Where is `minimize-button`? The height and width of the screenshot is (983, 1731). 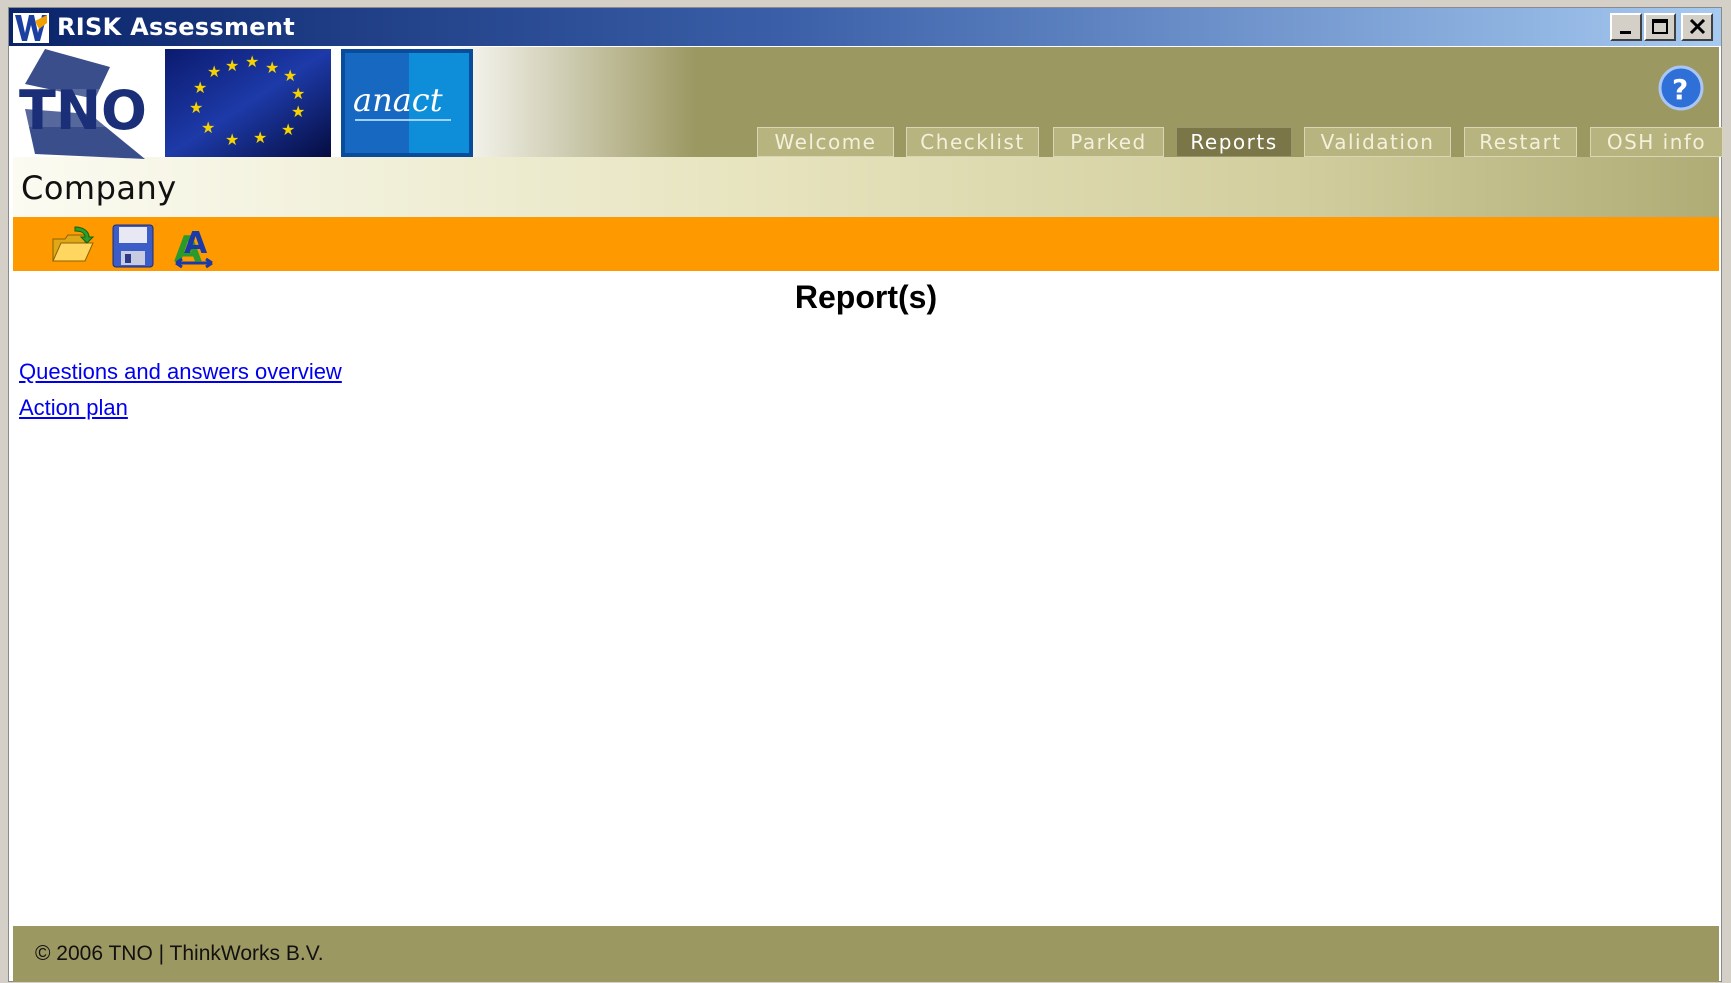
minimize-button is located at coordinates (1626, 27).